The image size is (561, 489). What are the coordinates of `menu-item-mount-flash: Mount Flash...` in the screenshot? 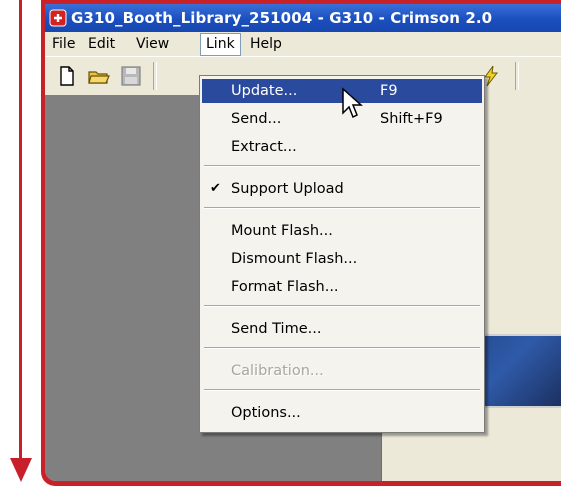 It's located at (342, 231).